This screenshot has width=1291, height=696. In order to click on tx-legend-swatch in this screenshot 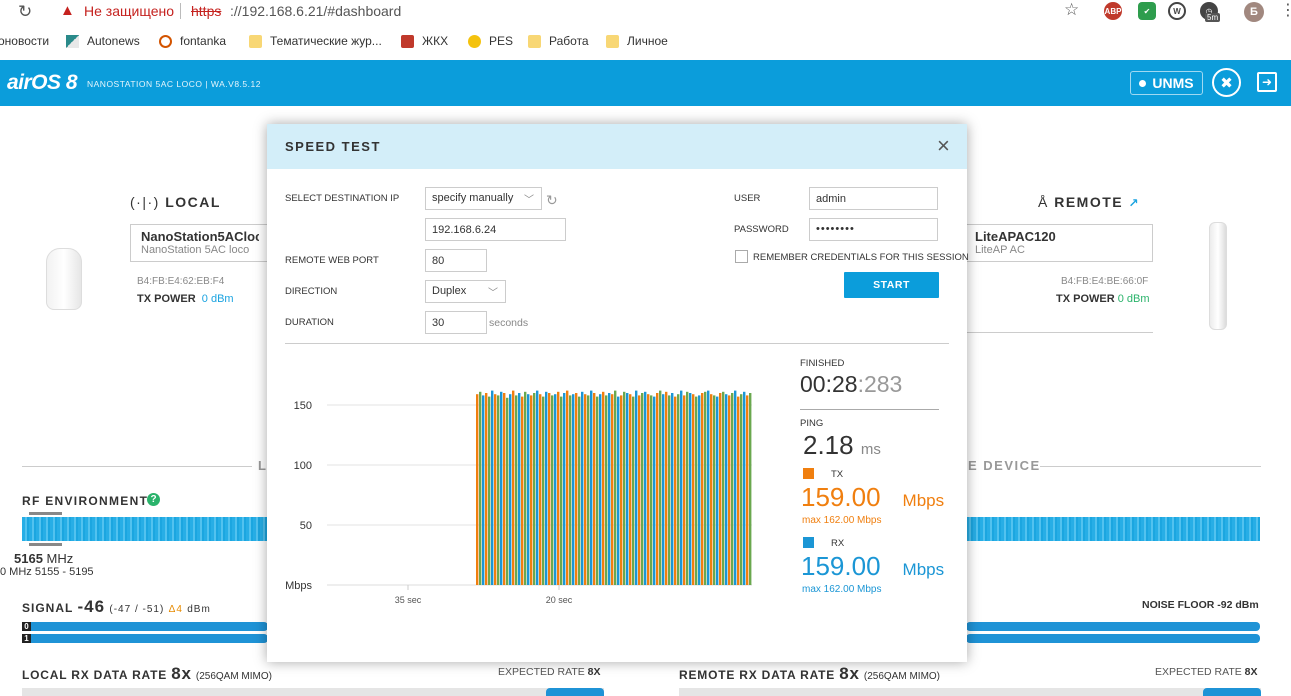, I will do `click(808, 473)`.